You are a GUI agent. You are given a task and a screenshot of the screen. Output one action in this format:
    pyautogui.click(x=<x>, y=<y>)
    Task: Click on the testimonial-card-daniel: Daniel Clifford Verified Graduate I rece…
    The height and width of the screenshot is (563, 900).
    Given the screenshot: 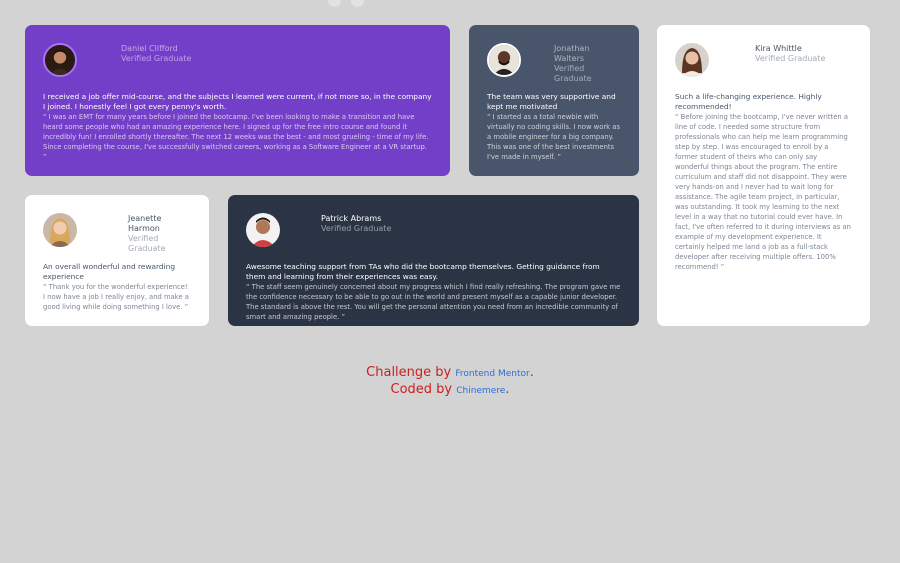 What is the action you would take?
    pyautogui.click(x=237, y=100)
    